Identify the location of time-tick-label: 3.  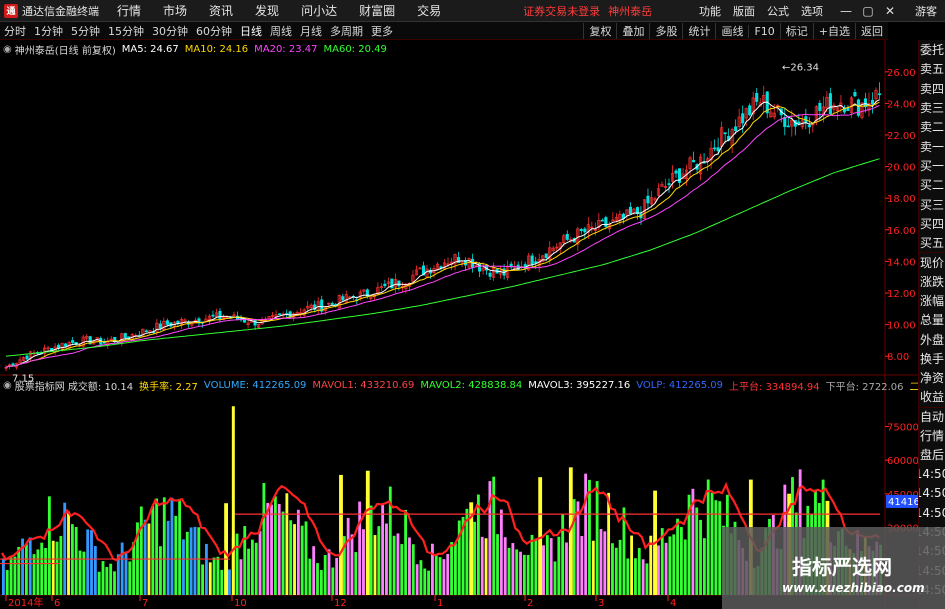
(601, 603).